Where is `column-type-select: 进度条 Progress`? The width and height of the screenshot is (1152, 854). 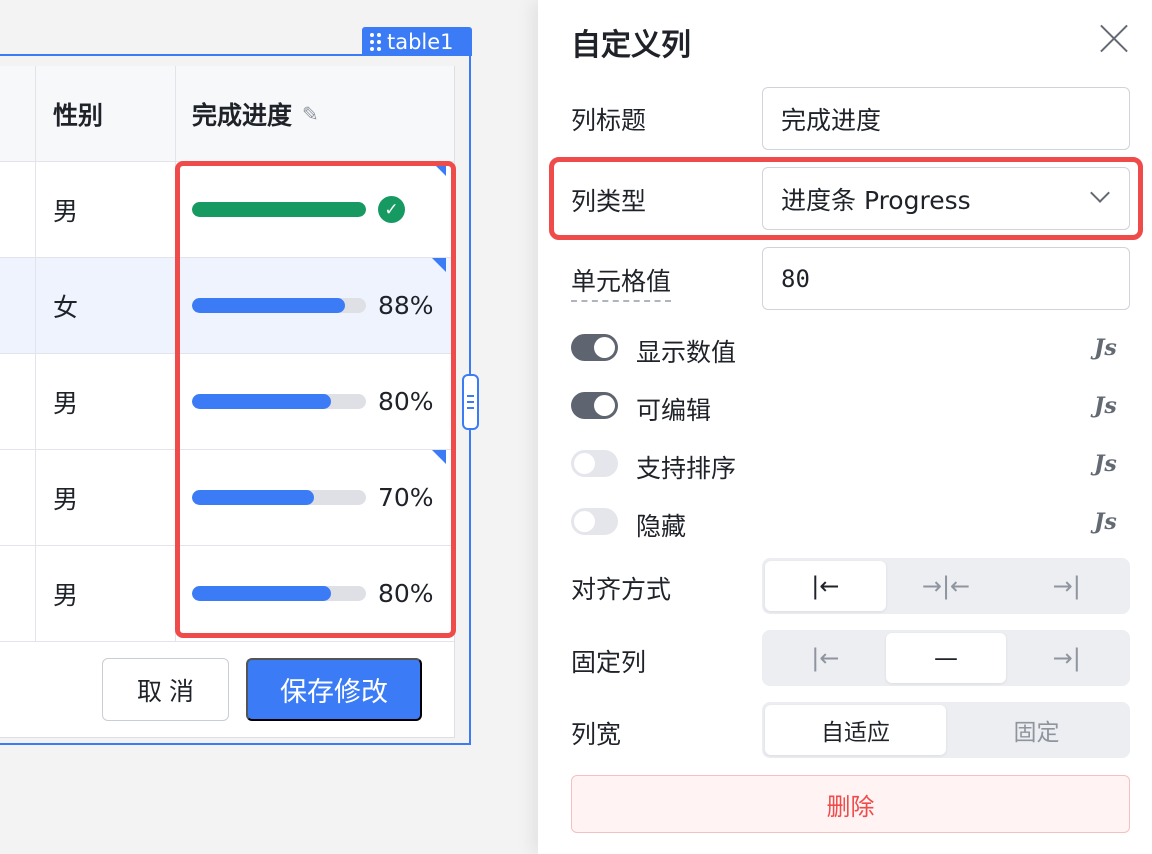 column-type-select: 进度条 Progress is located at coordinates (946, 198).